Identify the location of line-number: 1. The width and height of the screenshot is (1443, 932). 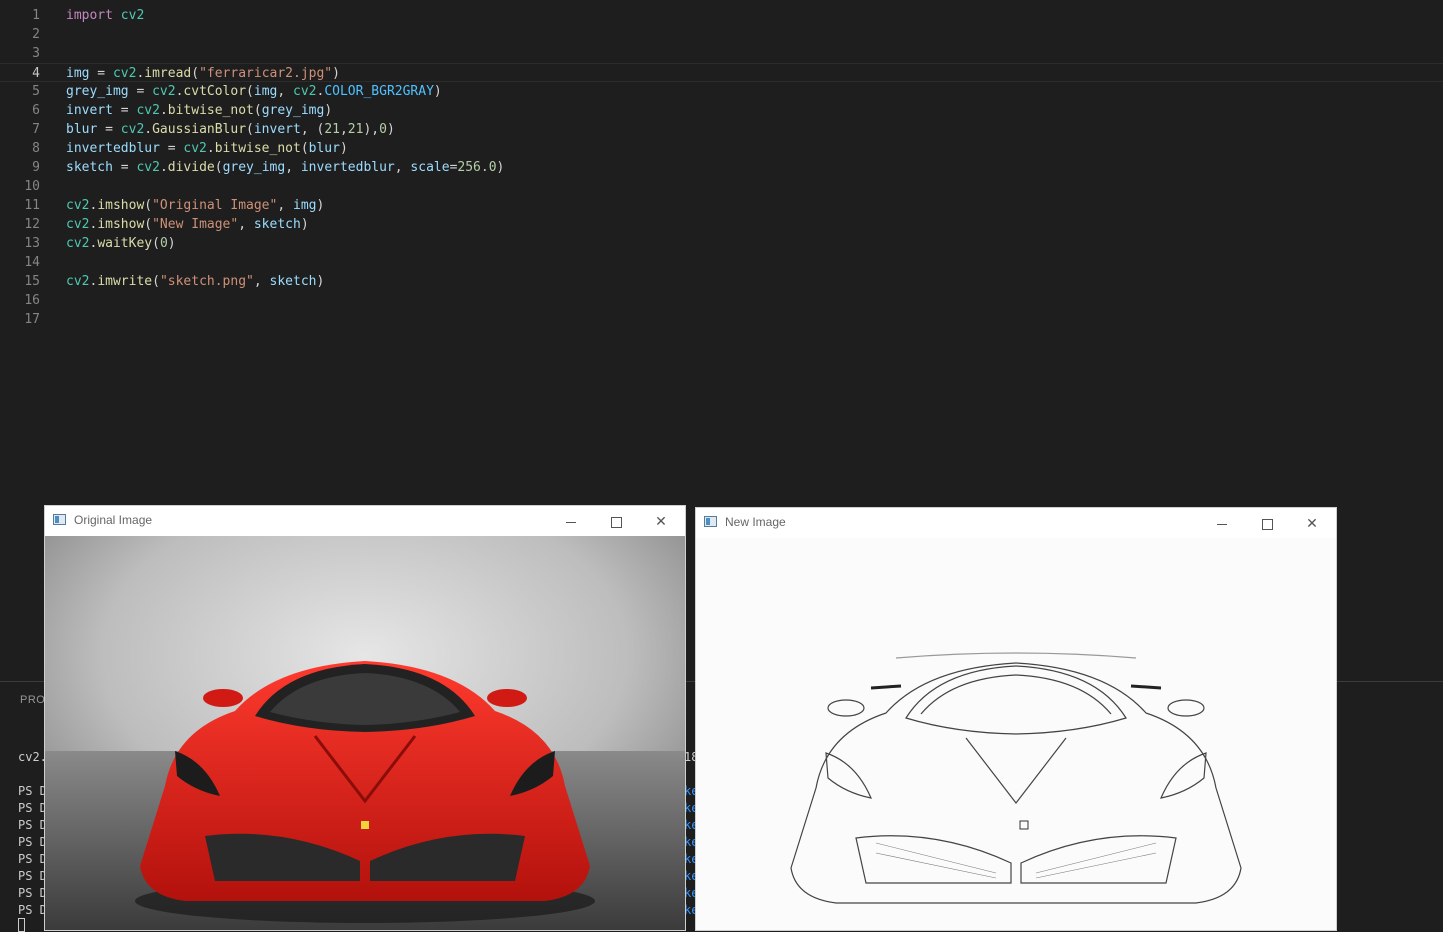
(36, 15).